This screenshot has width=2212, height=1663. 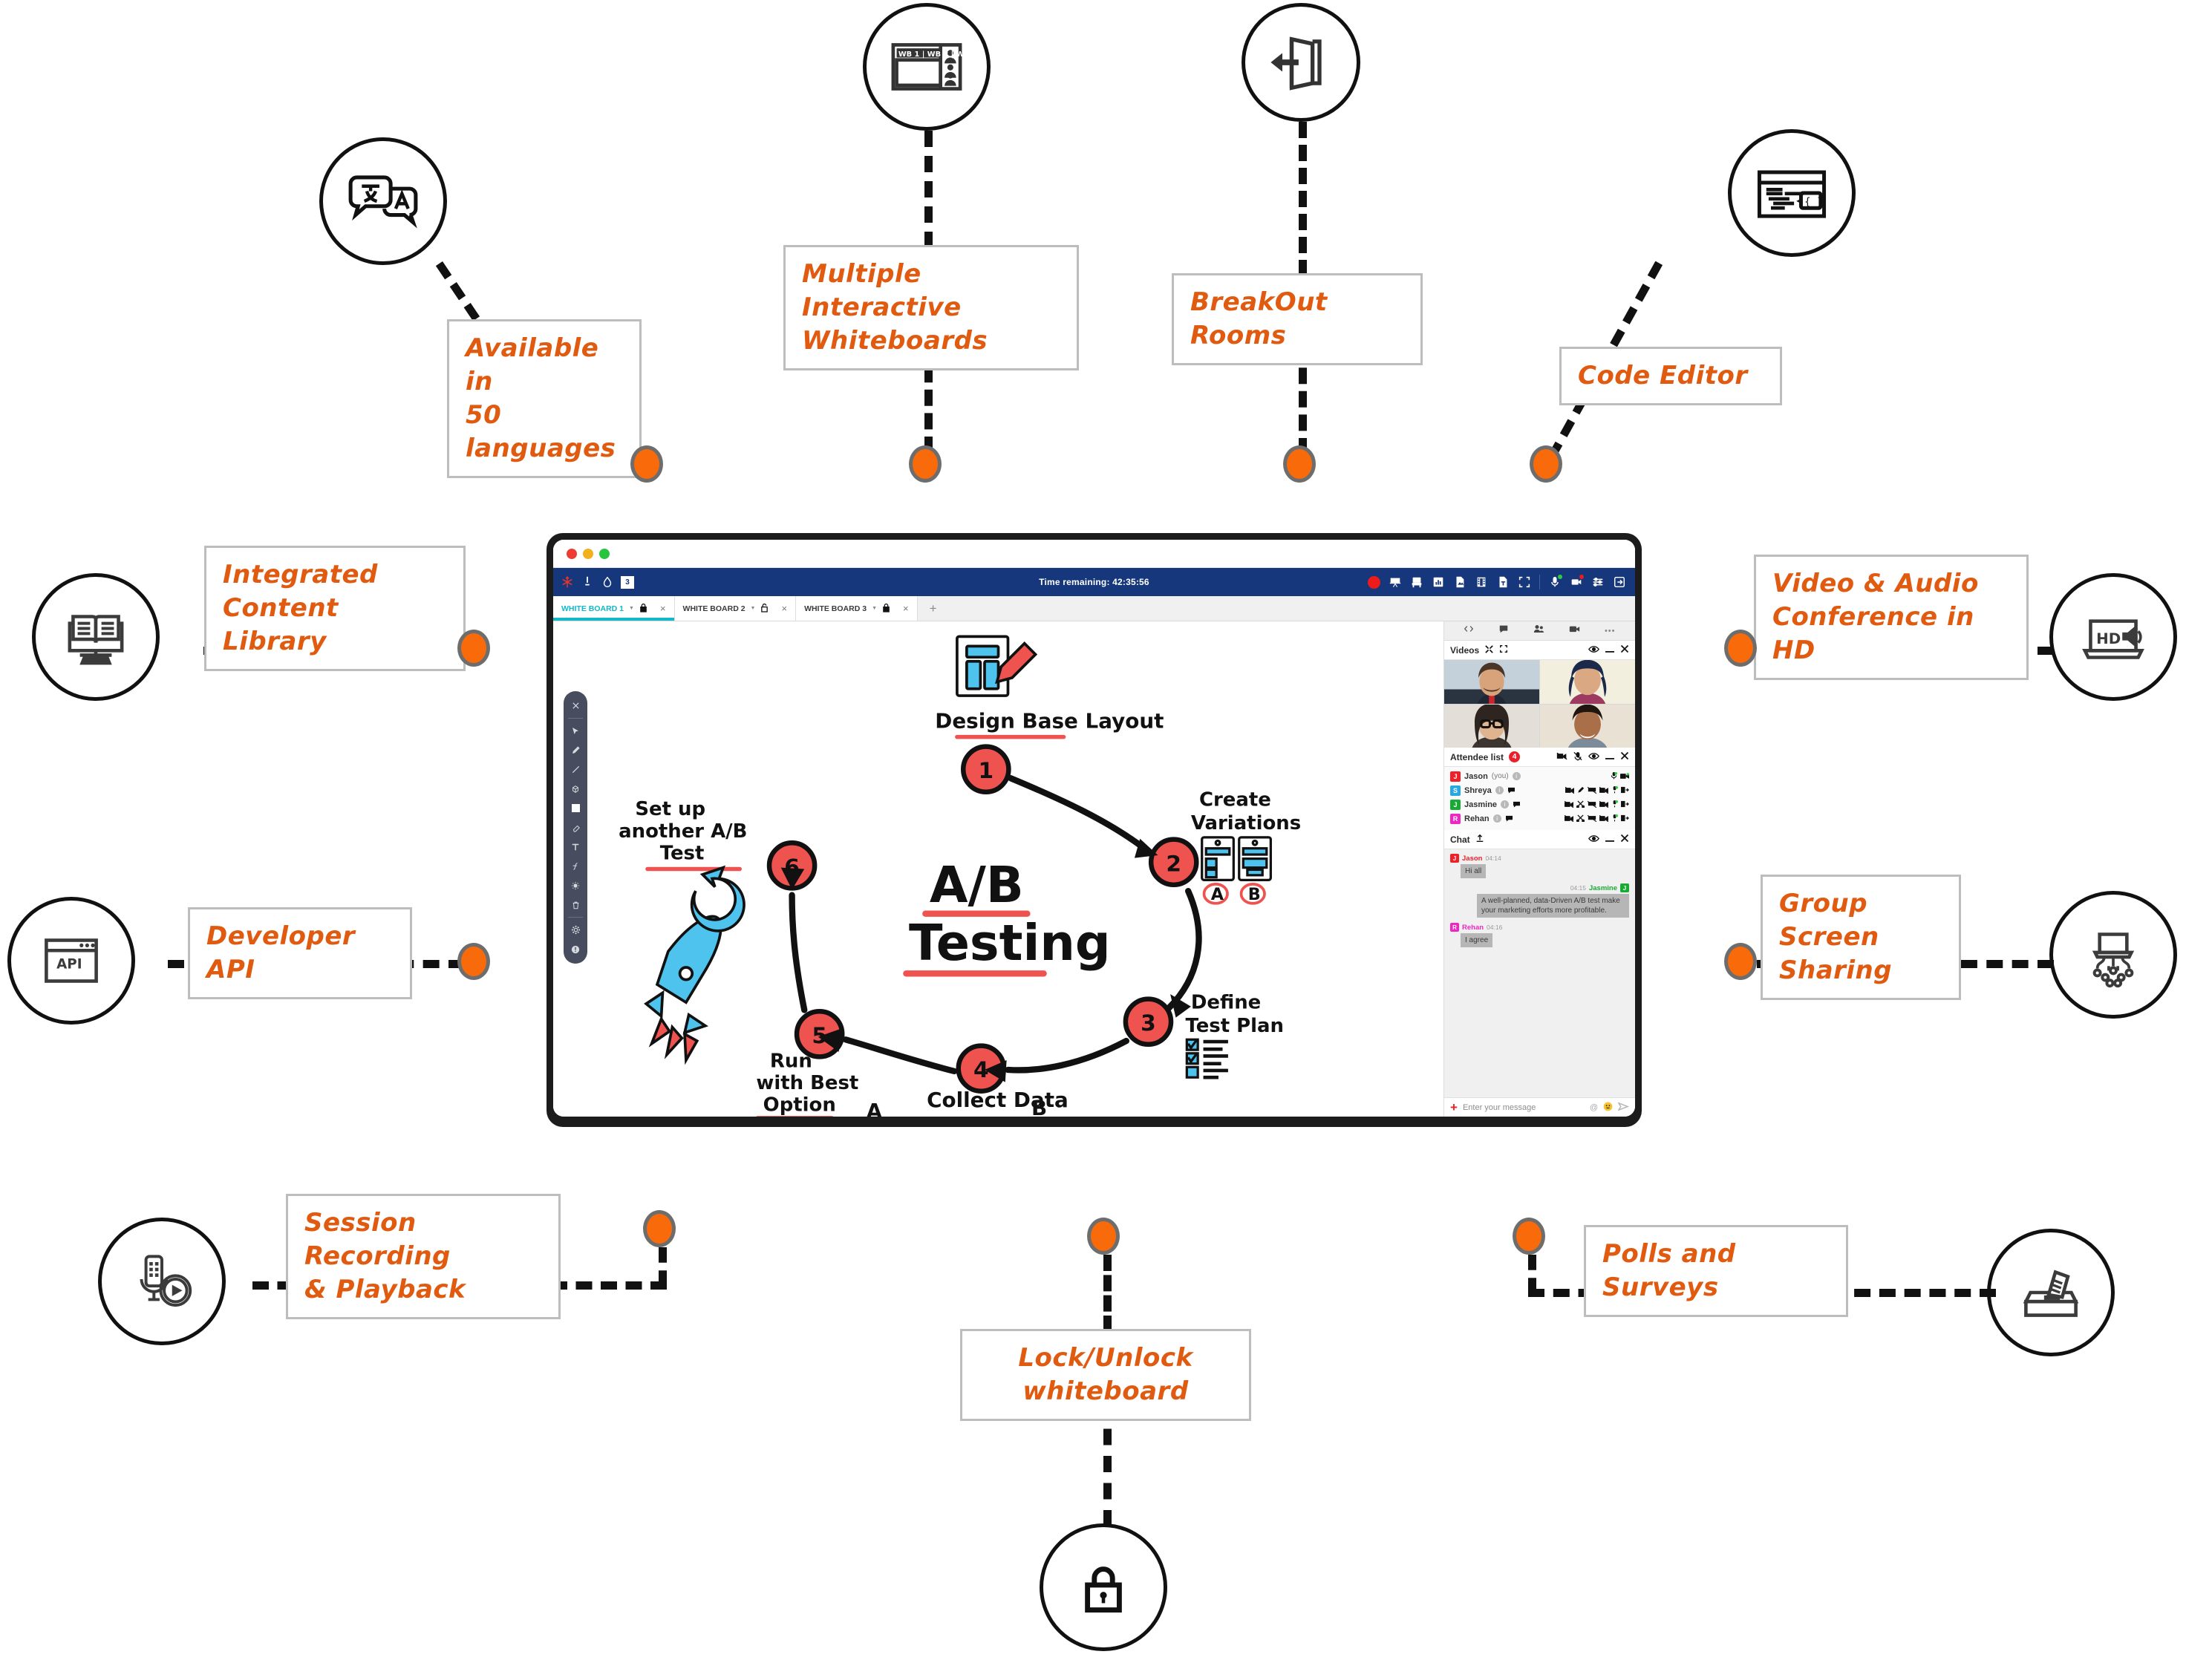 What do you see at coordinates (857, 608) in the screenshot?
I see `tab-white-board-3: WHITE BOARD 3 ▼ ×` at bounding box center [857, 608].